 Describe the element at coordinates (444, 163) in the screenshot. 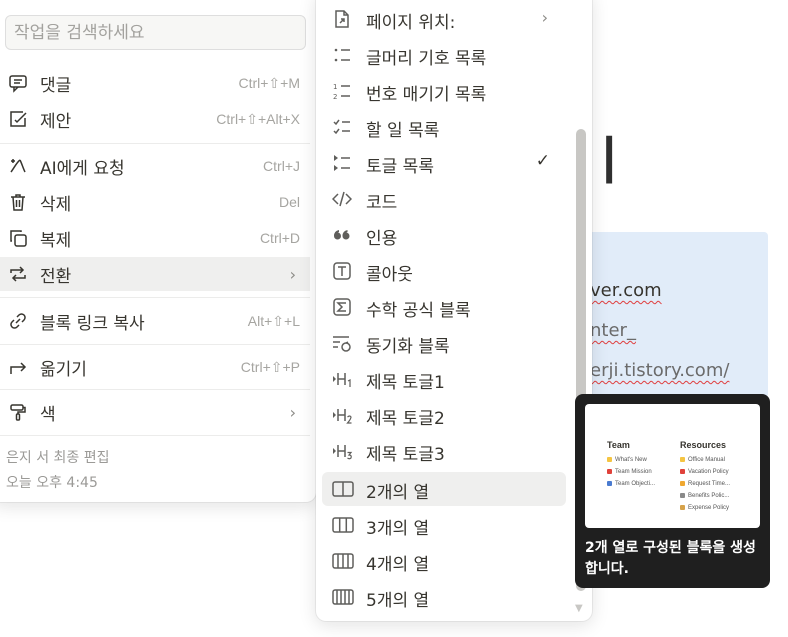

I see `submenu-item-toggle-list: 토글 목록 ✓` at that location.